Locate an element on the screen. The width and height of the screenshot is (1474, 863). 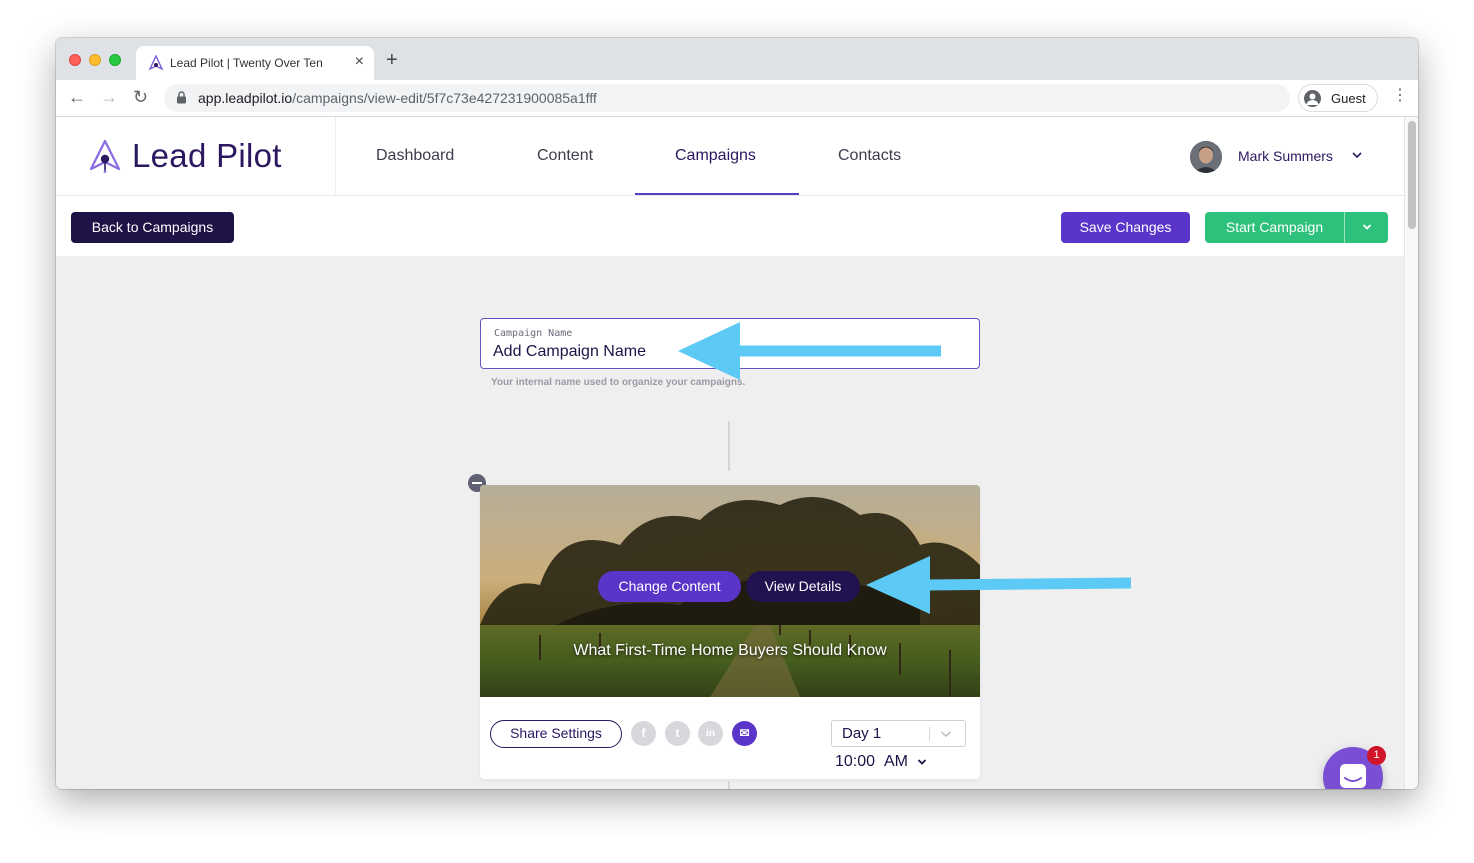
nav-dashboard: Dashboard is located at coordinates (415, 156).